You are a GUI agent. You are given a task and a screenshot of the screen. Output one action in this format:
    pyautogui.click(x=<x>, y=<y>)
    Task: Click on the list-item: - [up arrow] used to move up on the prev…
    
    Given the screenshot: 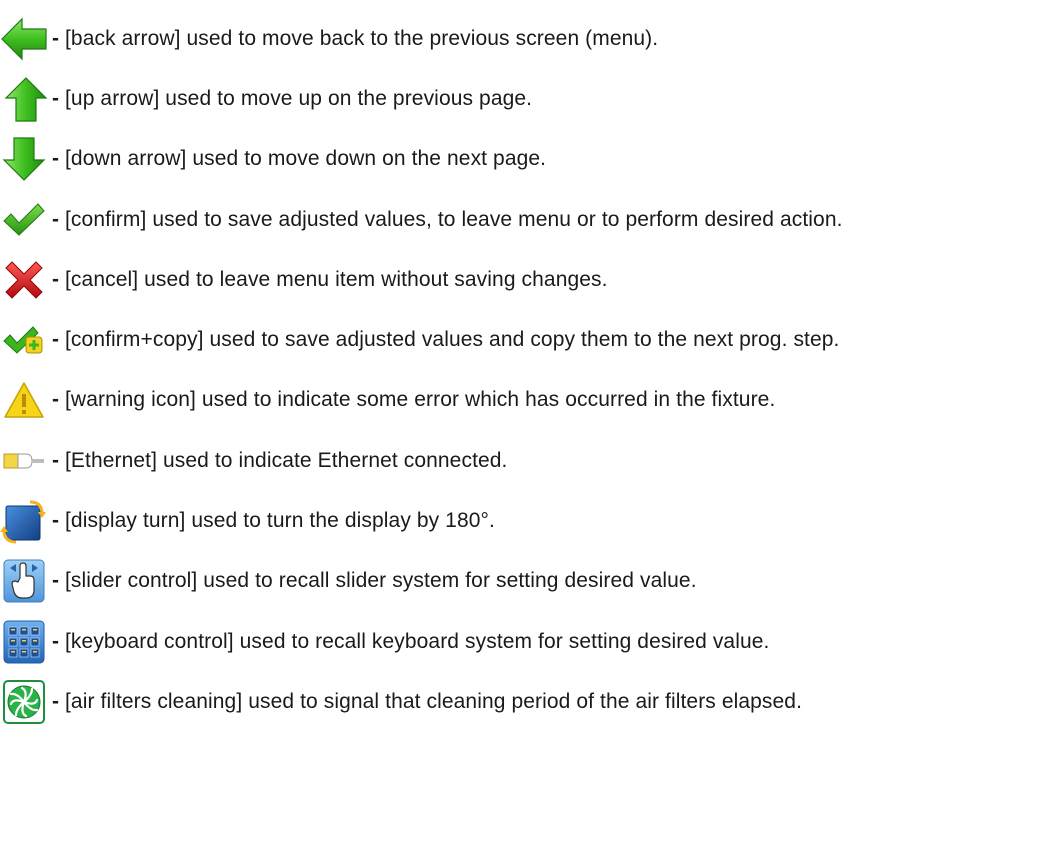 What is the action you would take?
    pyautogui.click(x=532, y=99)
    